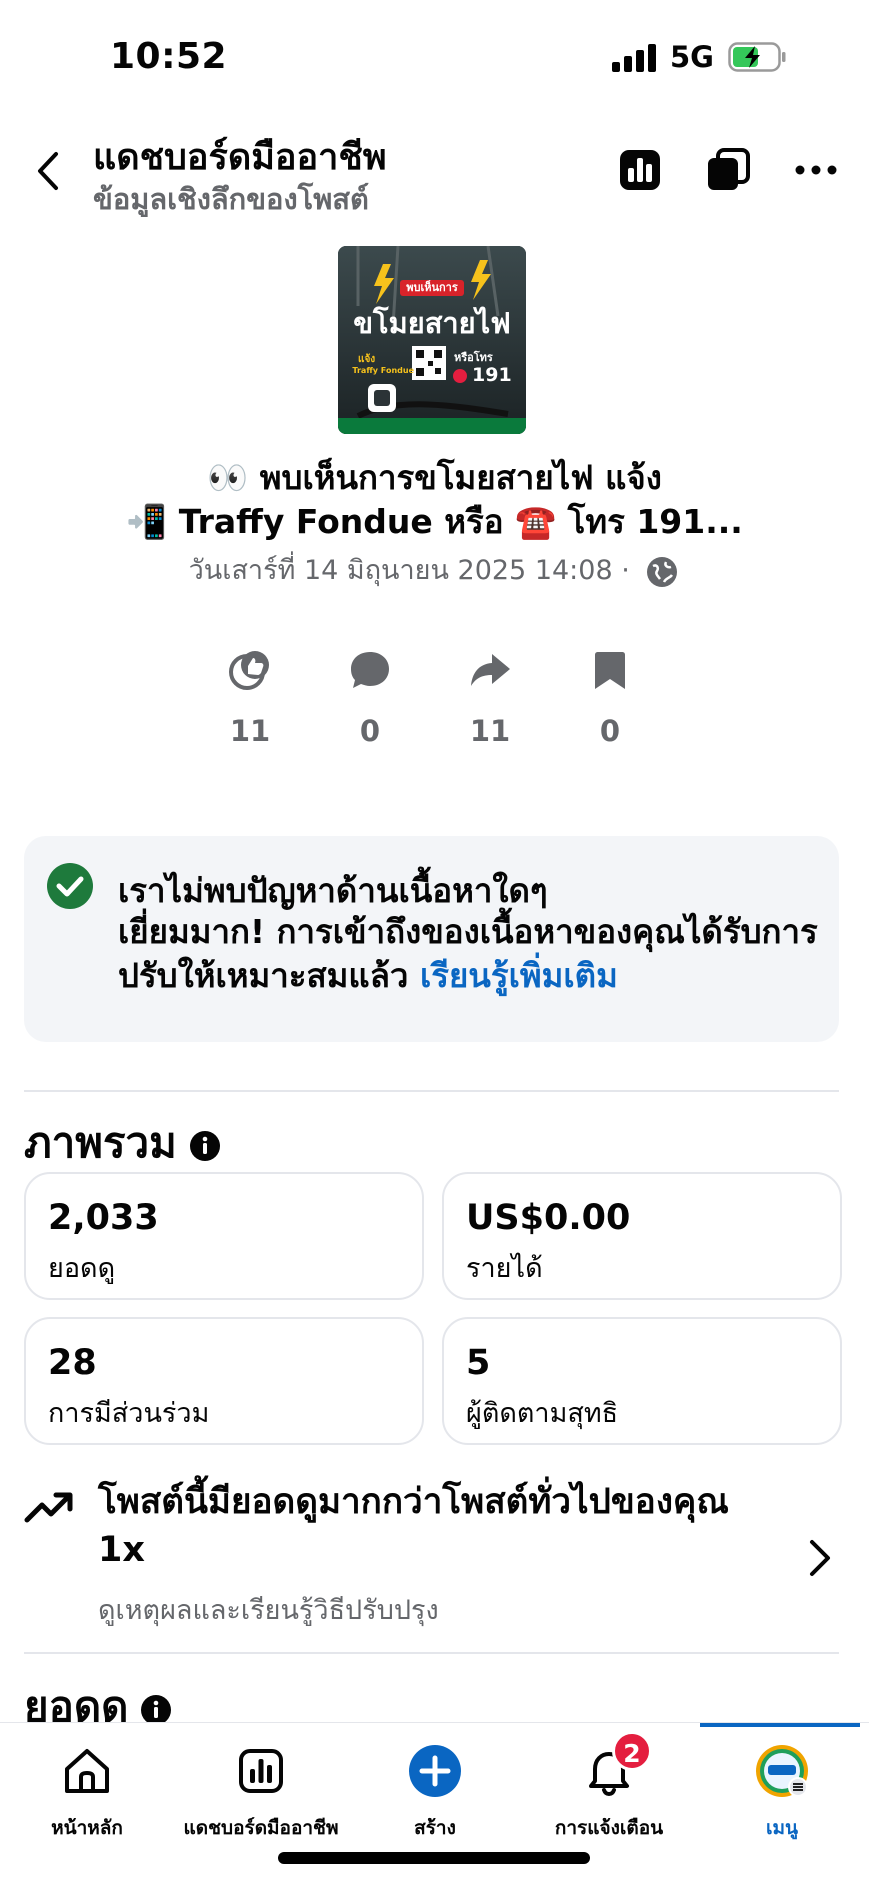  I want to click on tab-notifications: การแจ้งเตือน, so click(609, 1783).